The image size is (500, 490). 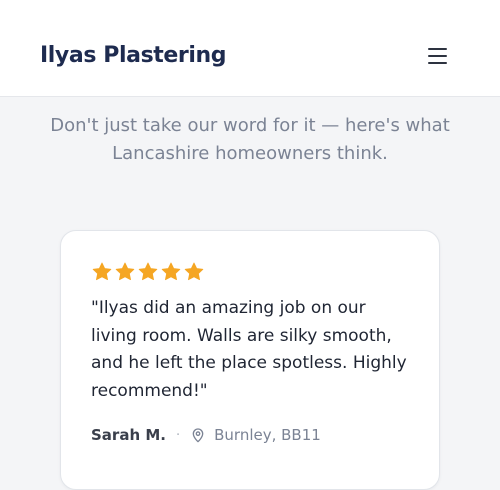 What do you see at coordinates (133, 56) in the screenshot?
I see `brand-logo-text: Ilyas Plastering` at bounding box center [133, 56].